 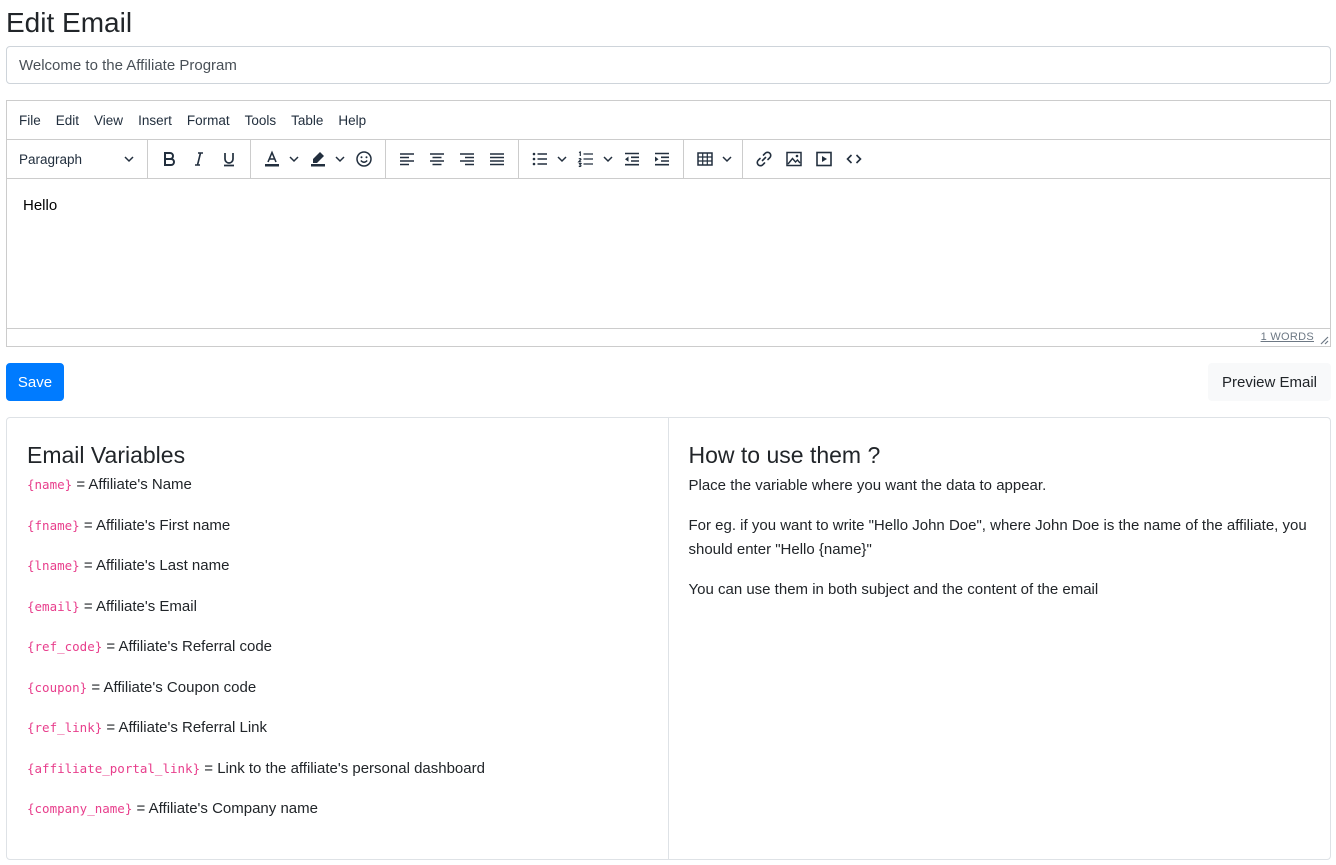 I want to click on editor-statusbar: 1 WORDS, so click(x=668, y=337).